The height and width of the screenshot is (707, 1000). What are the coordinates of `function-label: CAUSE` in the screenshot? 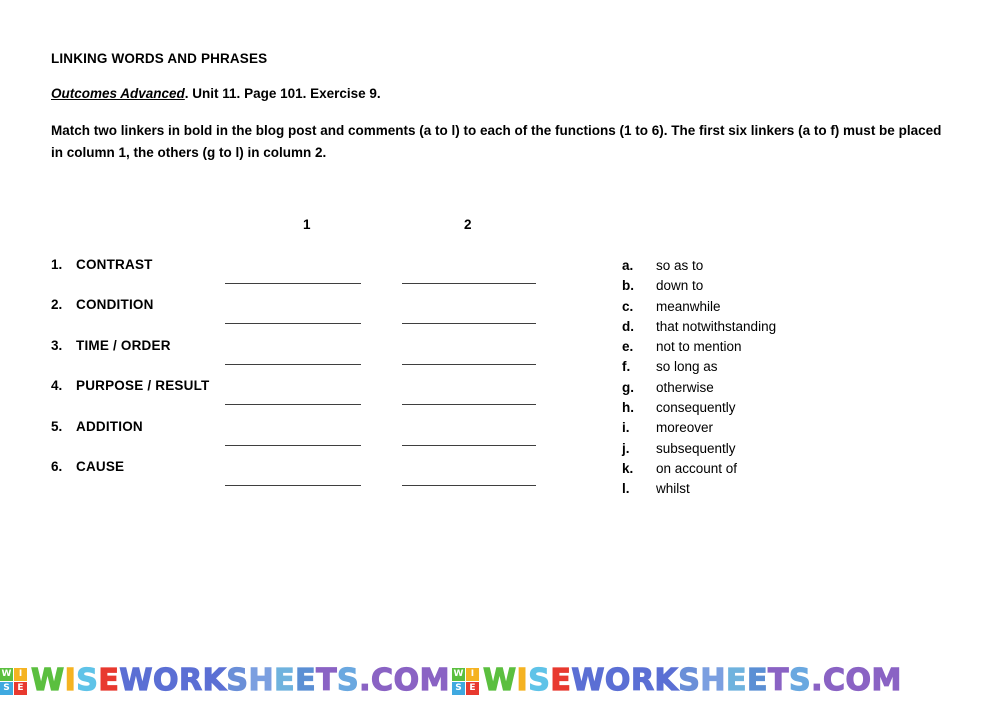 It's located at (100, 466).